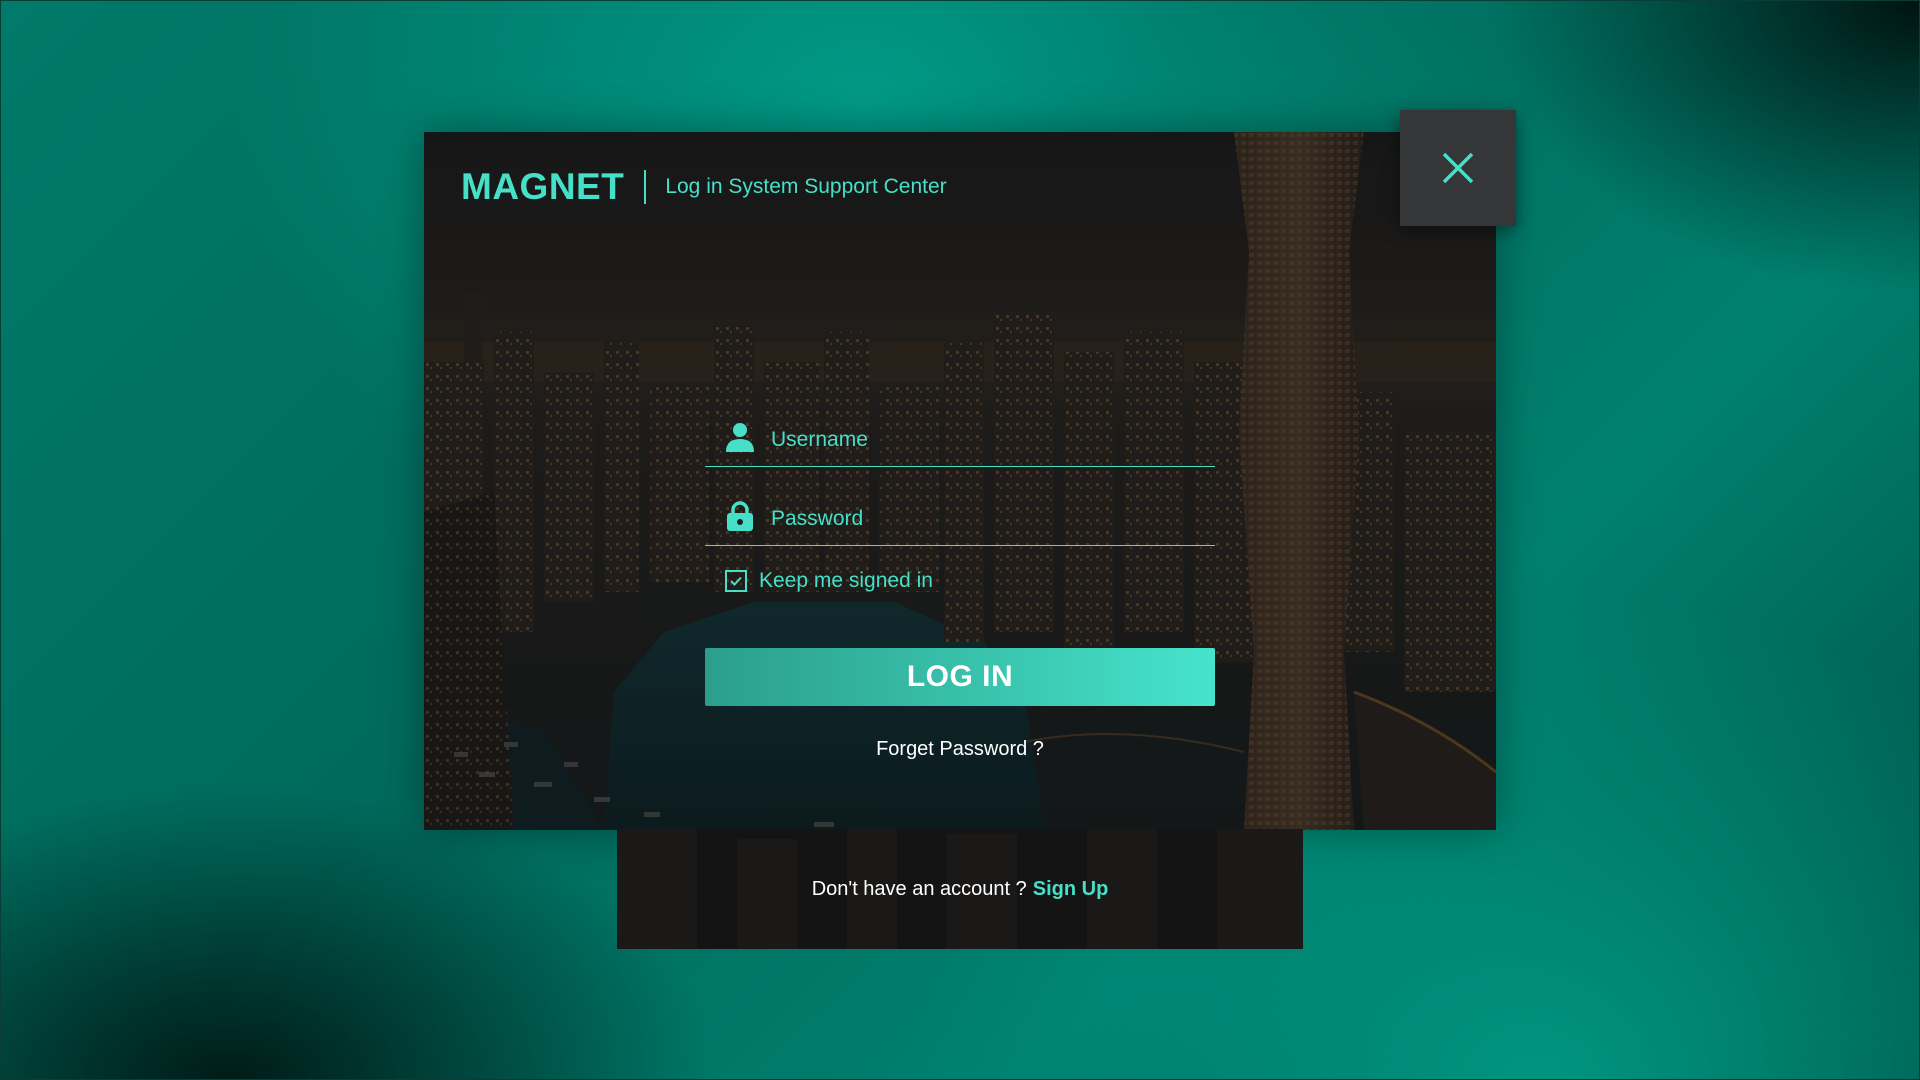  I want to click on login-button: LOG IN, so click(960, 677).